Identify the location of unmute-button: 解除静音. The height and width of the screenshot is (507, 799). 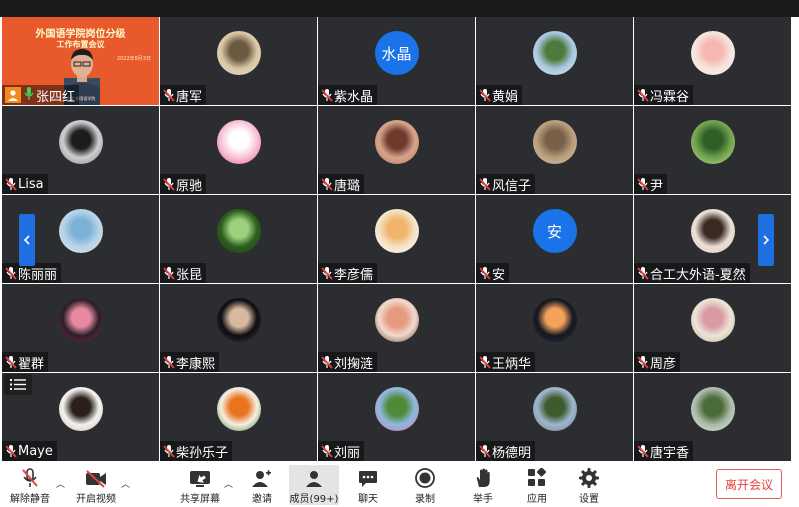
(30, 485).